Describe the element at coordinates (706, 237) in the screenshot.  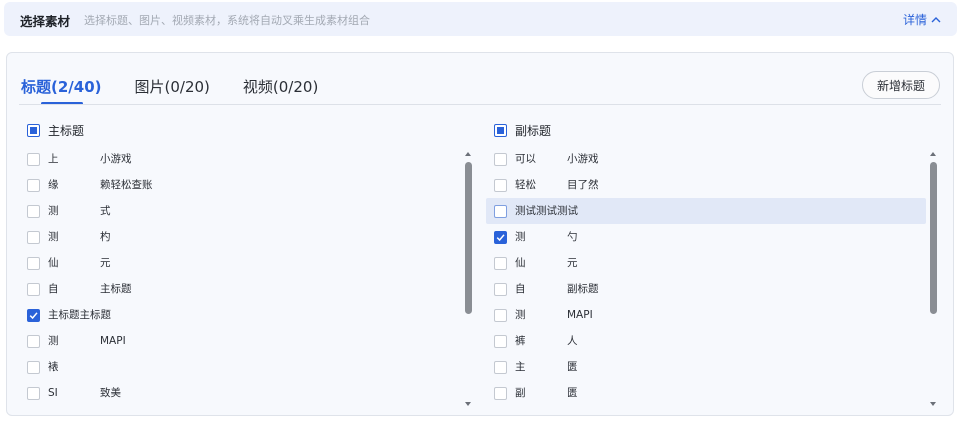
I see `list-item: 测勺` at that location.